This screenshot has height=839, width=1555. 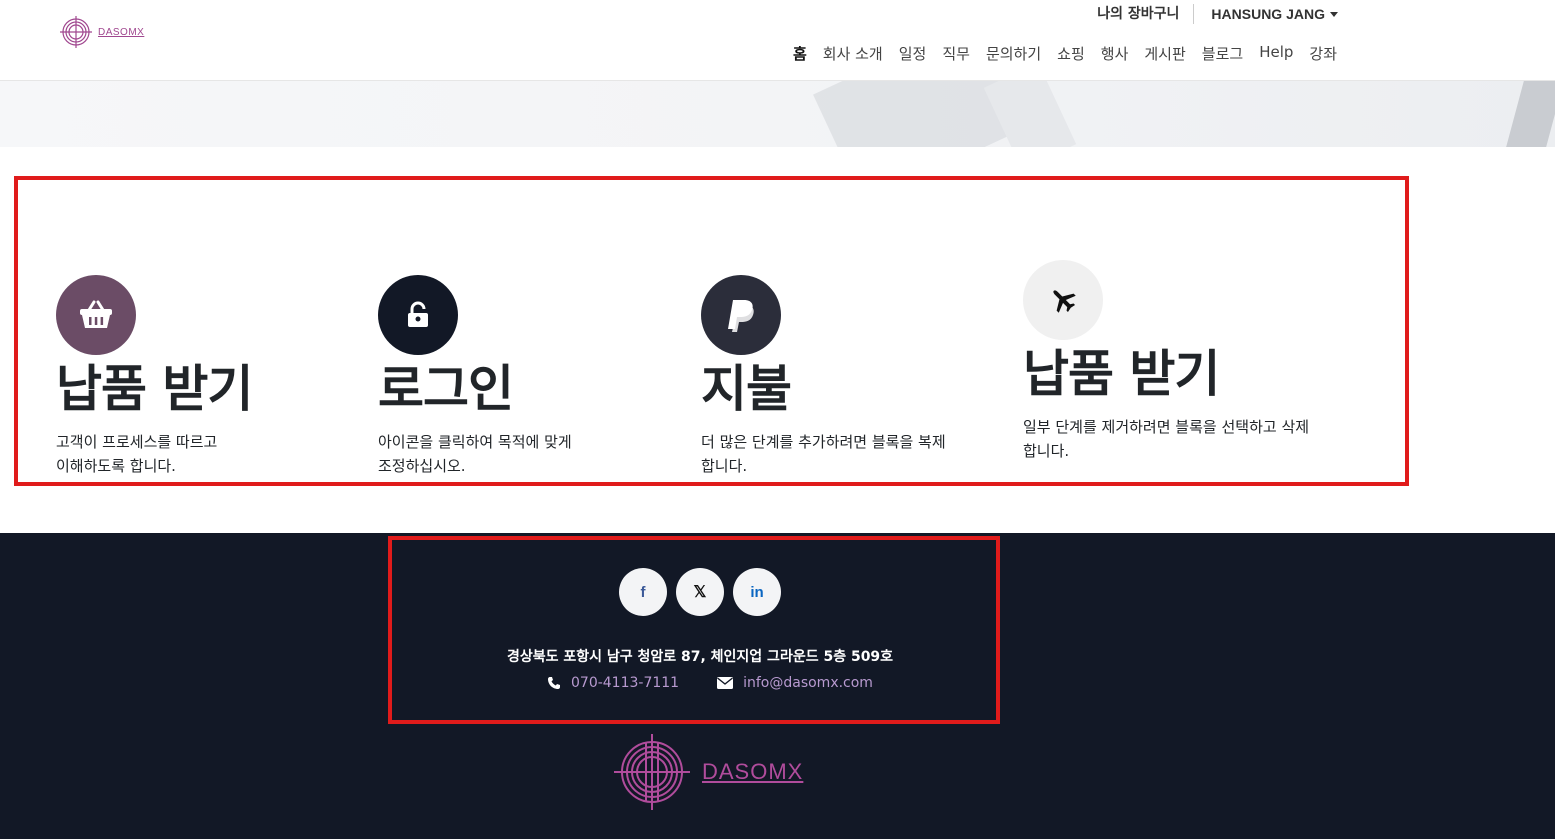 I want to click on nav-item-schedule: 일정, so click(x=913, y=53).